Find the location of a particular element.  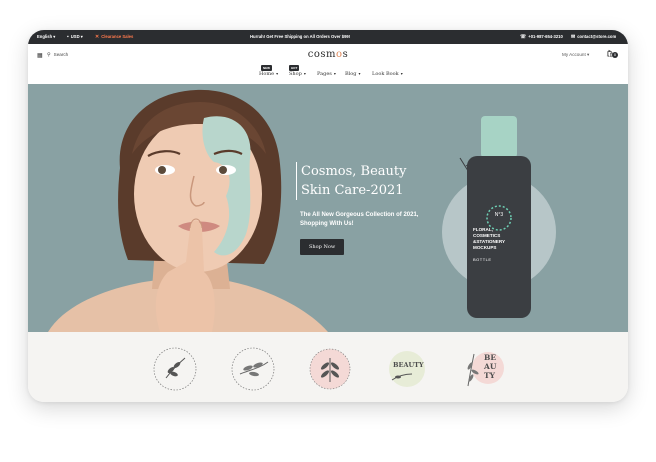

brand-logo-4-graphic is located at coordinates (407, 369).